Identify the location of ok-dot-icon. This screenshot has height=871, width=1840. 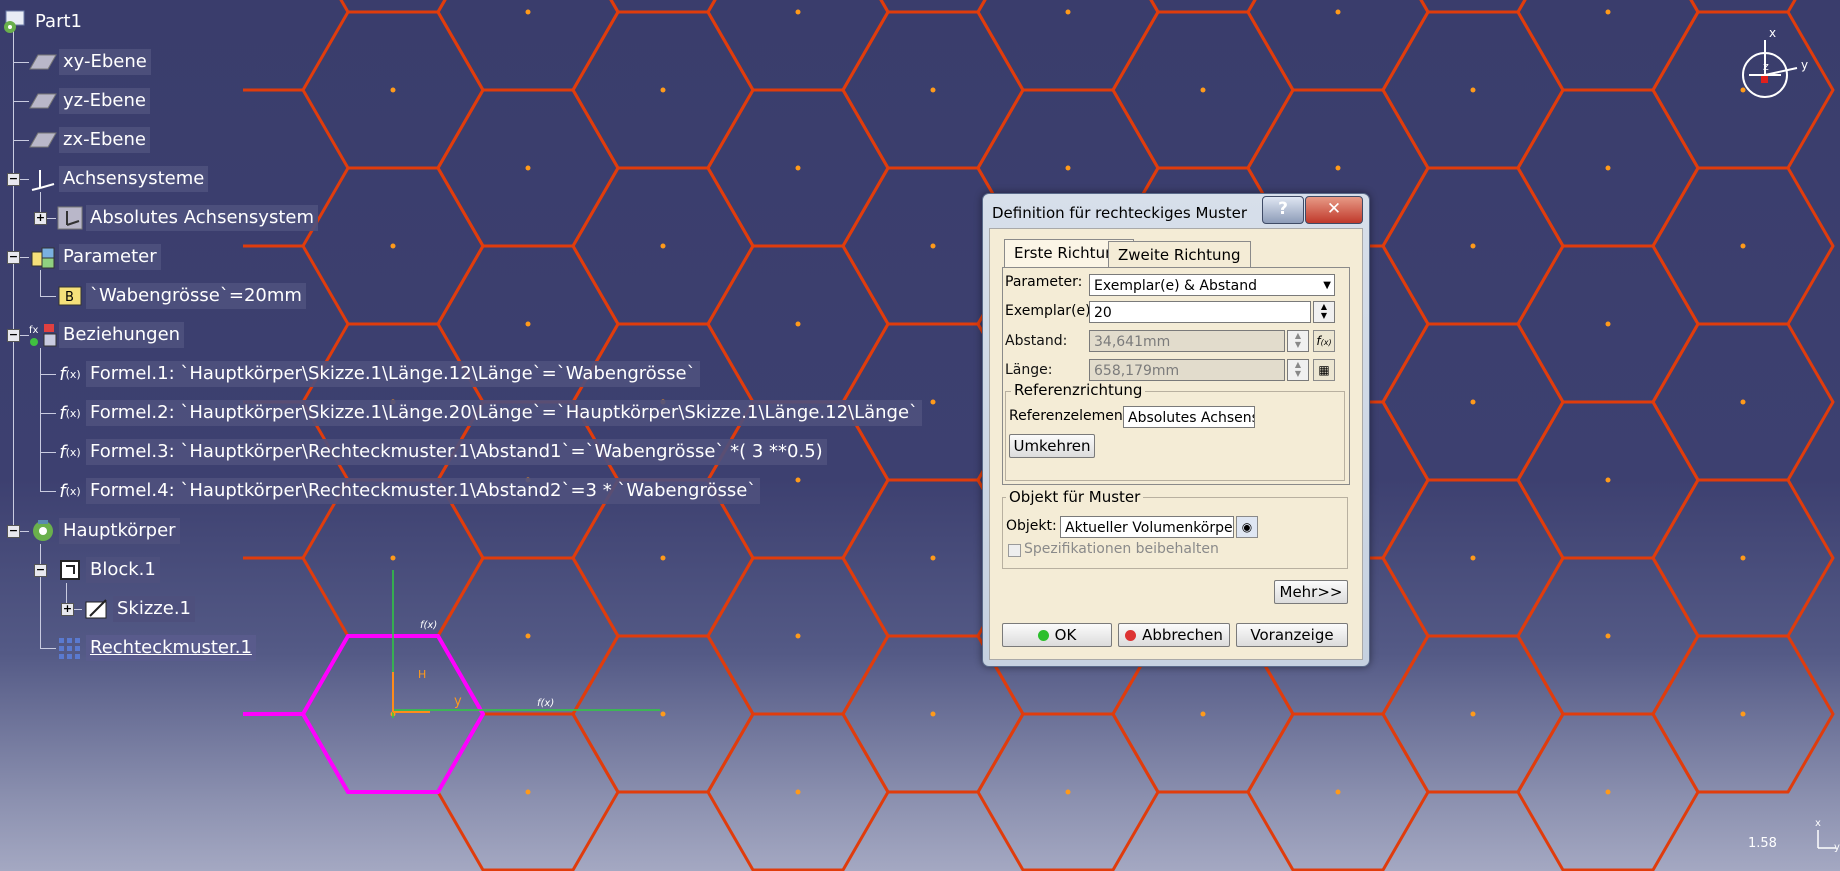
(1043, 635).